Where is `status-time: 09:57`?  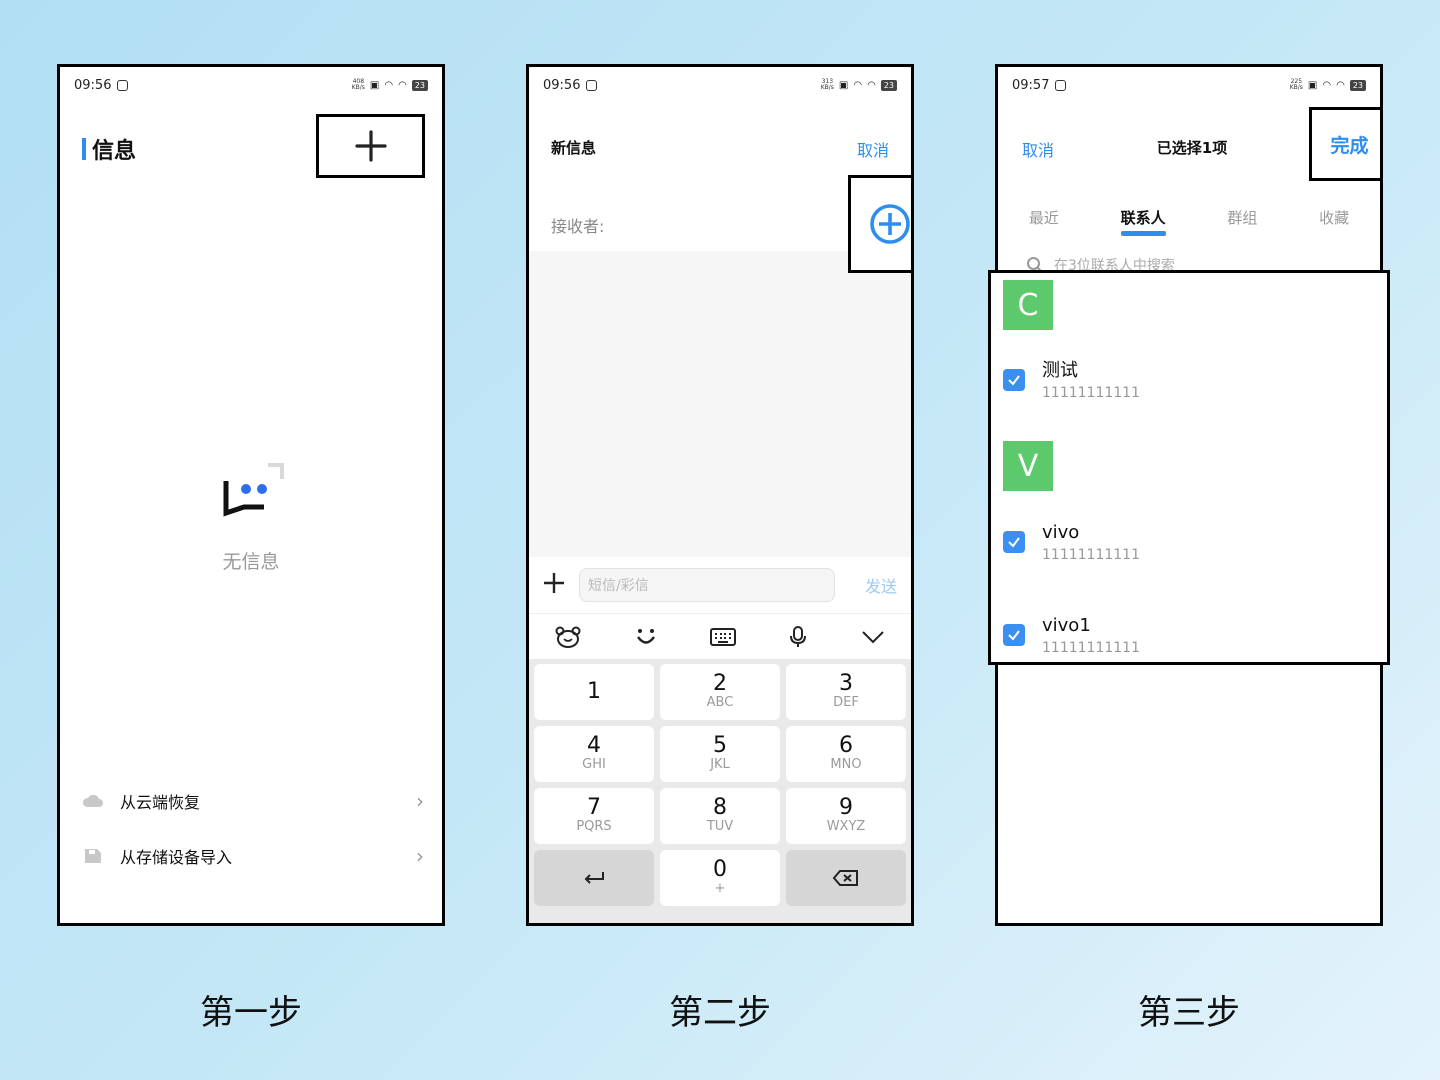
status-time: 09:57 is located at coordinates (1031, 85).